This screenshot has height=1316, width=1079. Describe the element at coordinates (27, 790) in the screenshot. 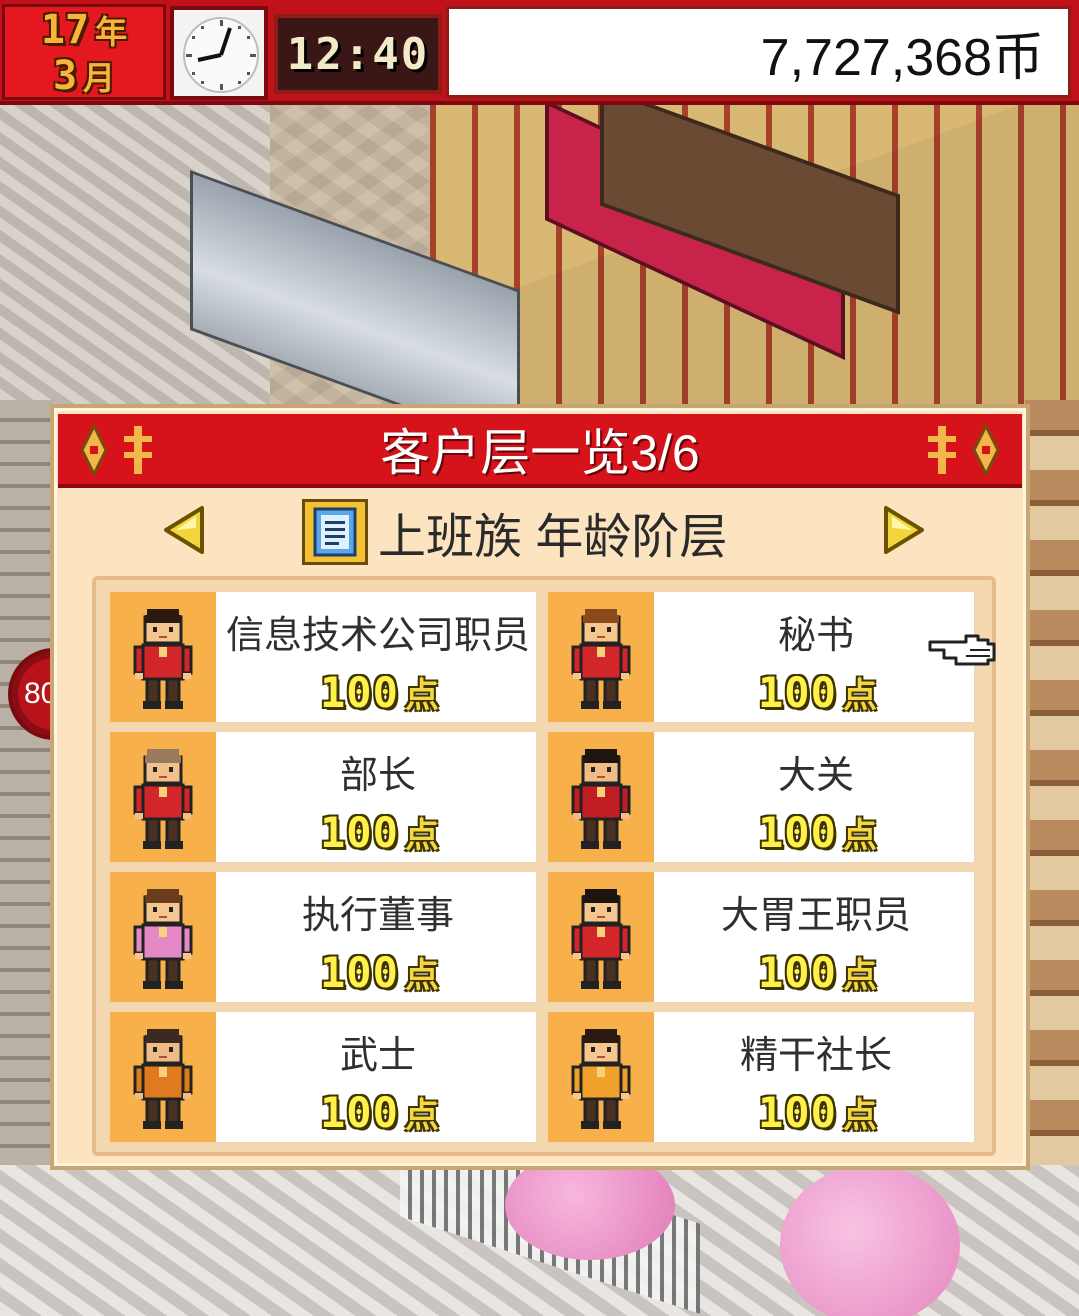

I see `map-left-building` at that location.